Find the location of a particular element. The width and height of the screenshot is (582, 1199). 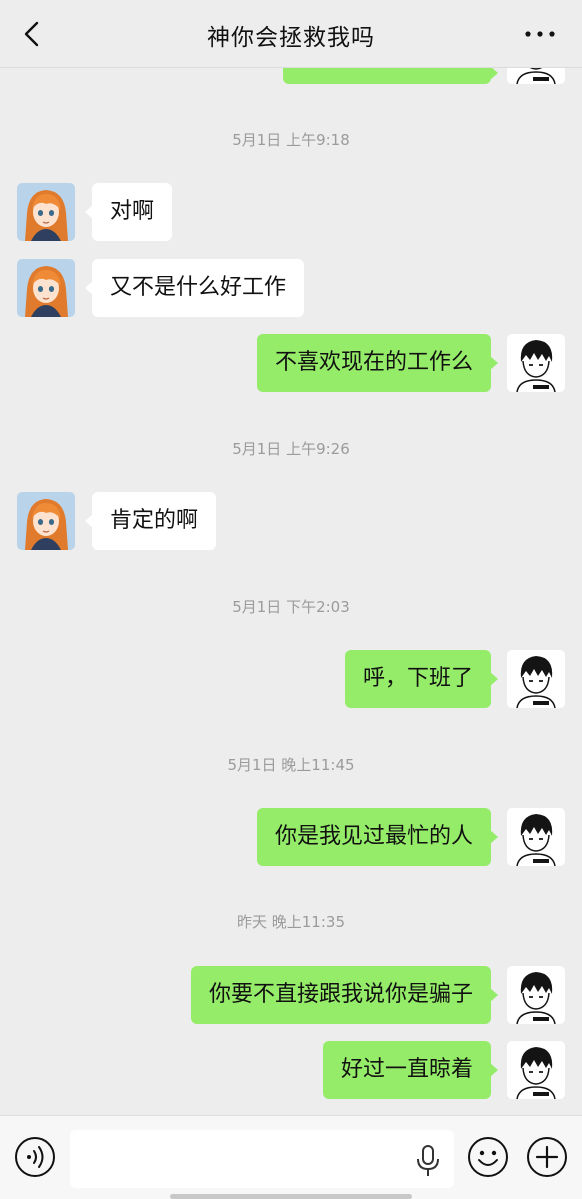

timestamp: 5月1日 上午9:26 is located at coordinates (291, 449).